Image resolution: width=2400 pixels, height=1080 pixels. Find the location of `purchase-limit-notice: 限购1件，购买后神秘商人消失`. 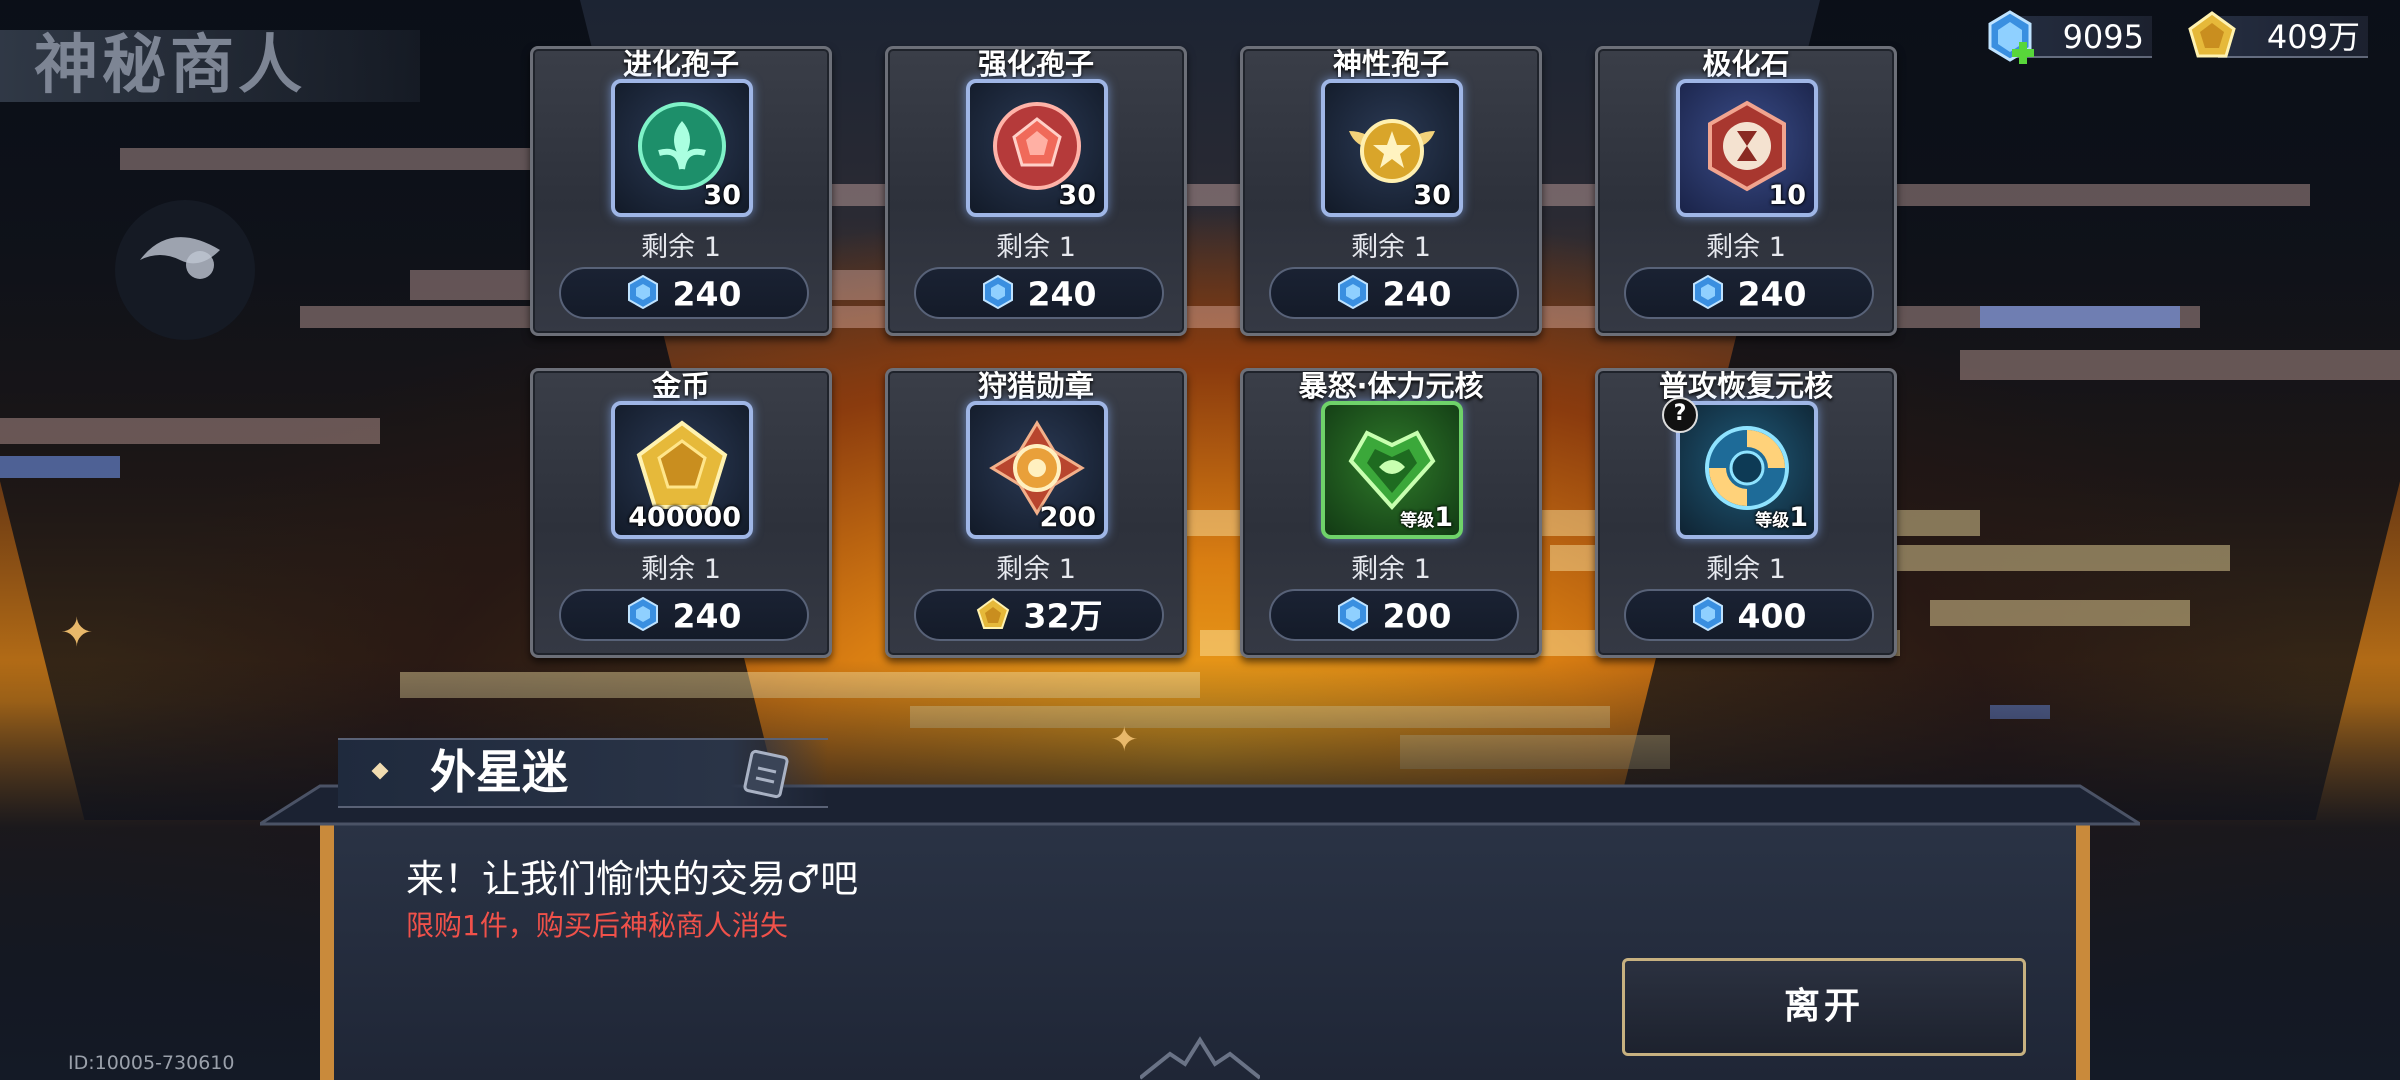

purchase-limit-notice: 限购1件，购买后神秘商人消失 is located at coordinates (597, 925).